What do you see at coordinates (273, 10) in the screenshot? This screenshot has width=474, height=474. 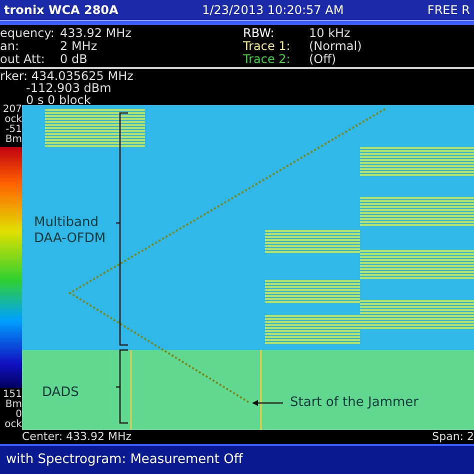 I see `date-time: 1/23/2013 10:20:57 AM` at bounding box center [273, 10].